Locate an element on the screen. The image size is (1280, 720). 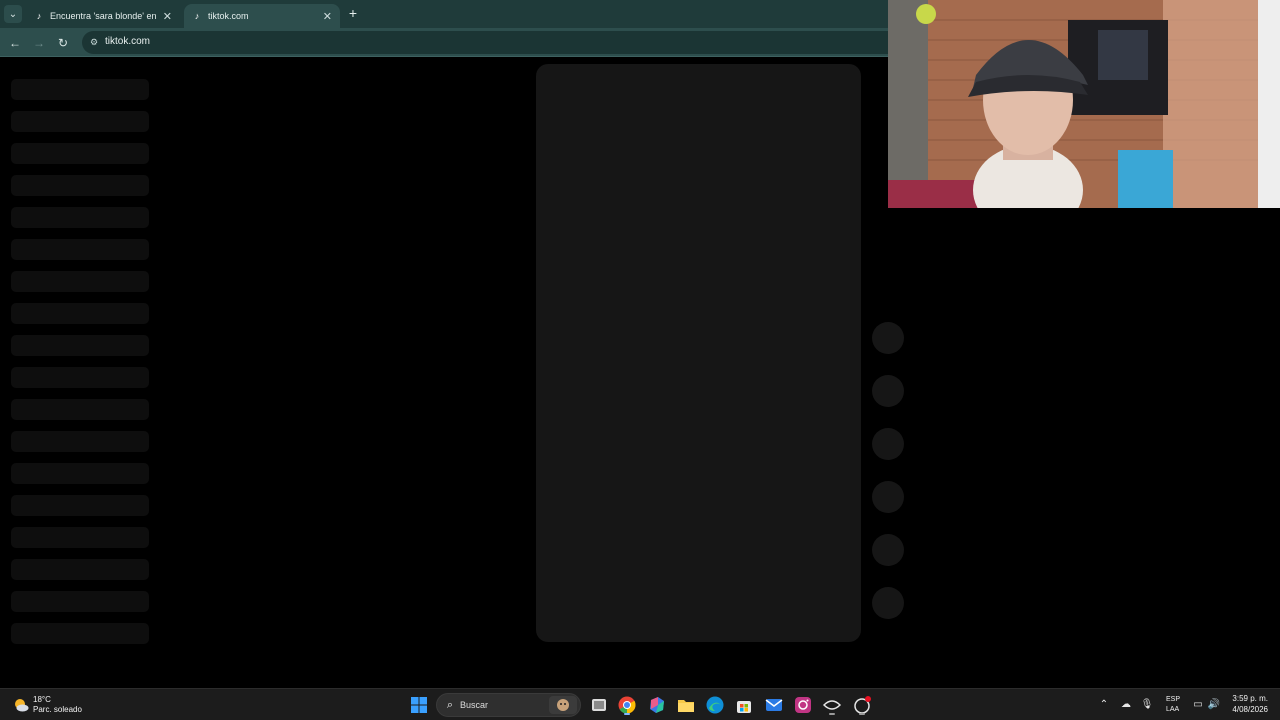
cloud-icon: ☁ is located at coordinates (1126, 704).